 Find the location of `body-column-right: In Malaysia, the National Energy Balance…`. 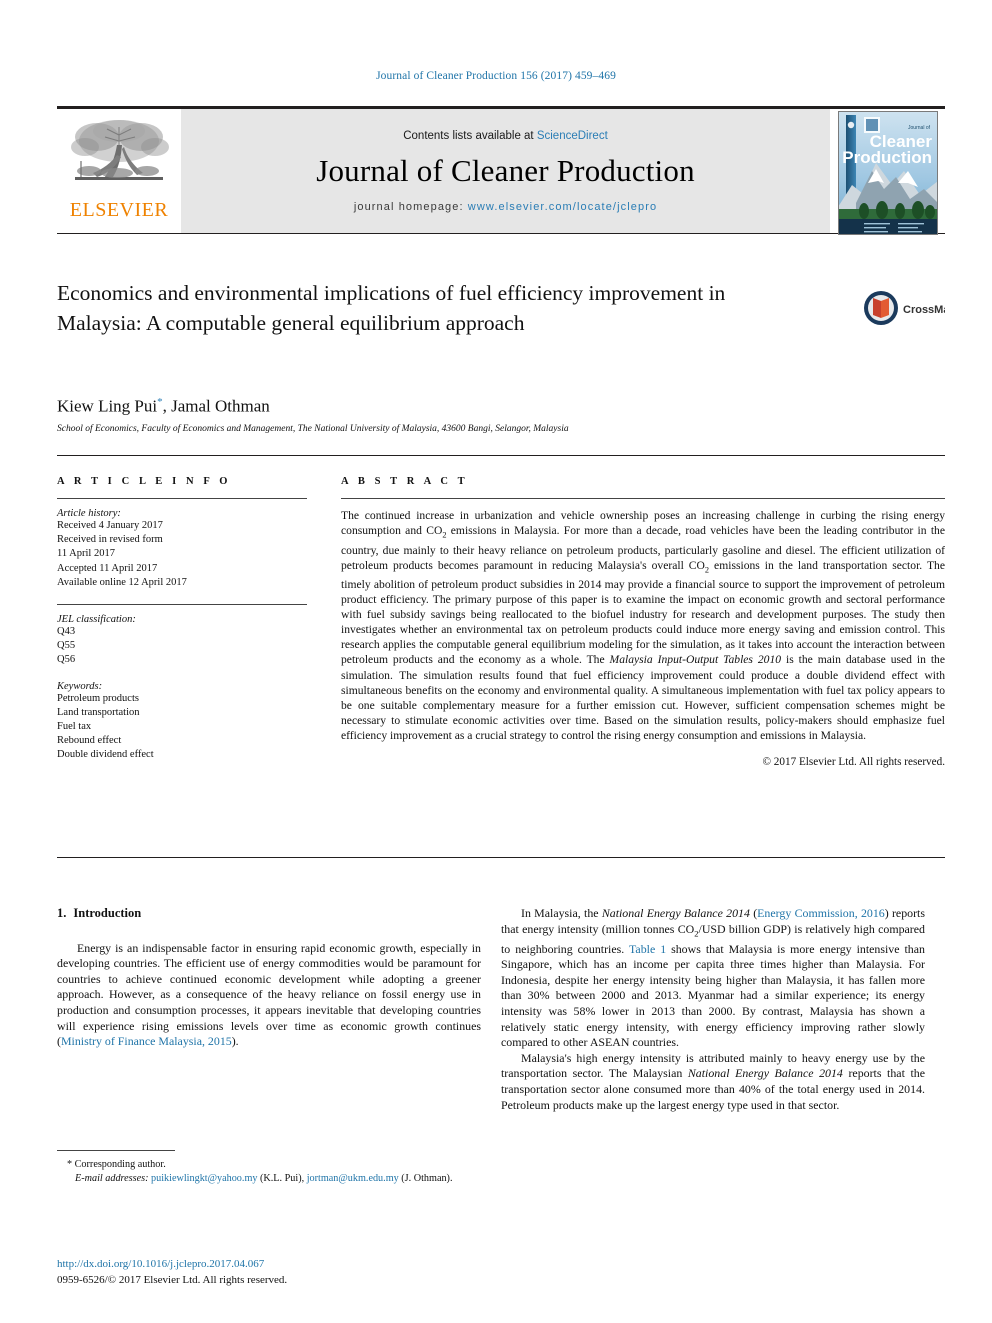

body-column-right: In Malaysia, the National Energy Balance… is located at coordinates (713, 1009).